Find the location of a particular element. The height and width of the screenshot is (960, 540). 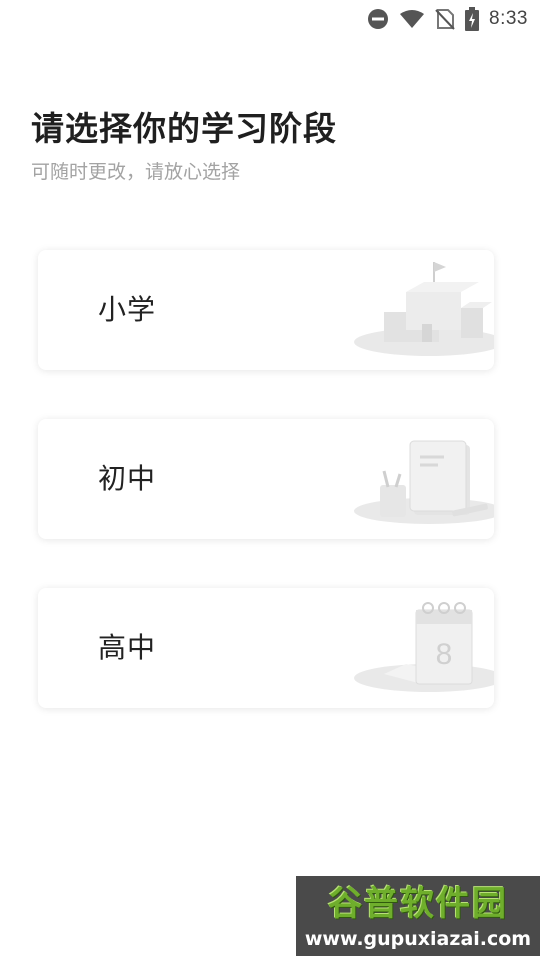

svg-text: 8 is located at coordinates (444, 654).